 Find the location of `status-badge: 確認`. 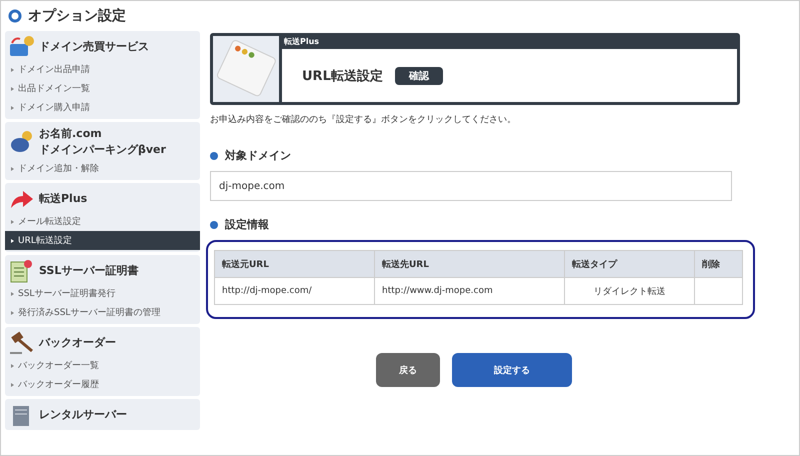

status-badge: 確認 is located at coordinates (418, 75).